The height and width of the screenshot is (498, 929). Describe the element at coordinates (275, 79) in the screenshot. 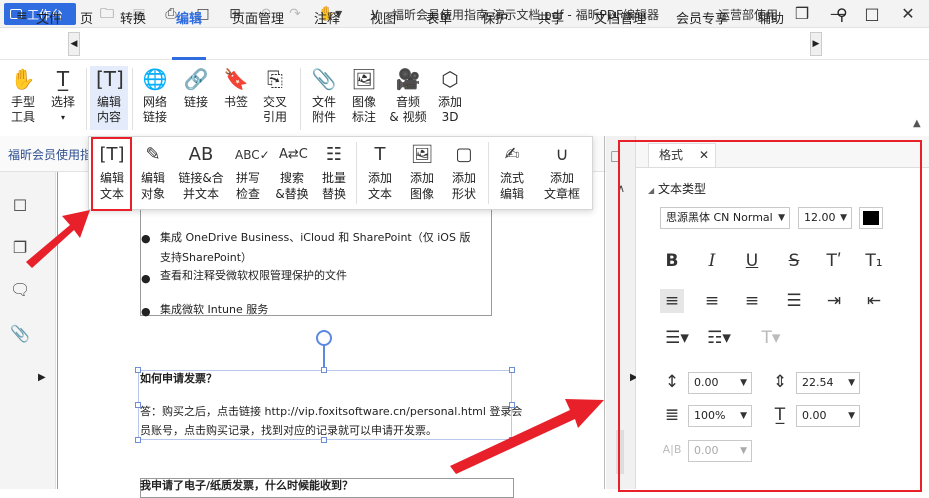

I see `cross-reference-icon: ⎘` at that location.